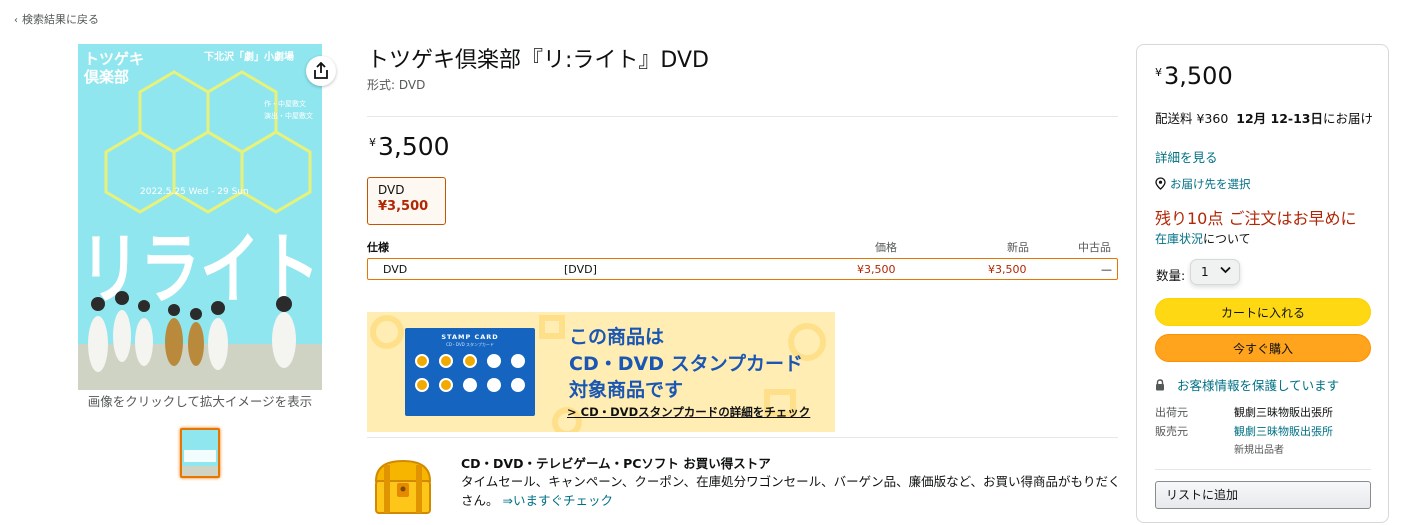  Describe the element at coordinates (1263, 348) in the screenshot. I see `buy-now-button: 今すぐ購入` at that location.